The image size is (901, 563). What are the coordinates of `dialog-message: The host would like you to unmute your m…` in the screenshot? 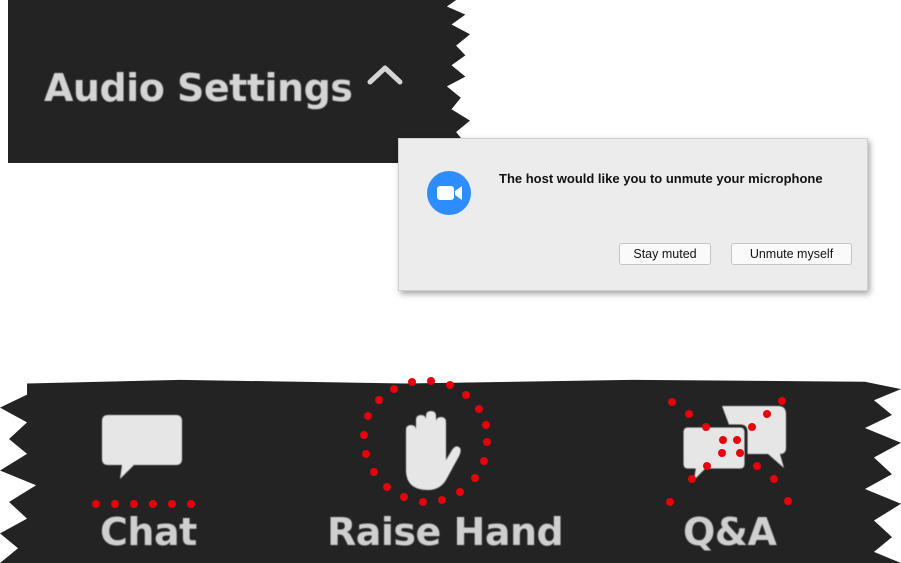 It's located at (661, 178).